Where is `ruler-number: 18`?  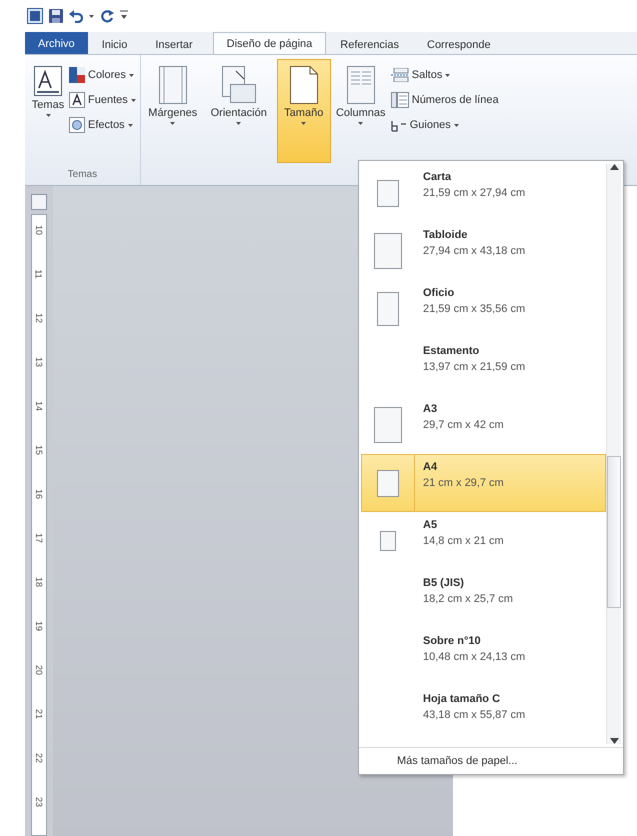
ruler-number: 18 is located at coordinates (39, 582).